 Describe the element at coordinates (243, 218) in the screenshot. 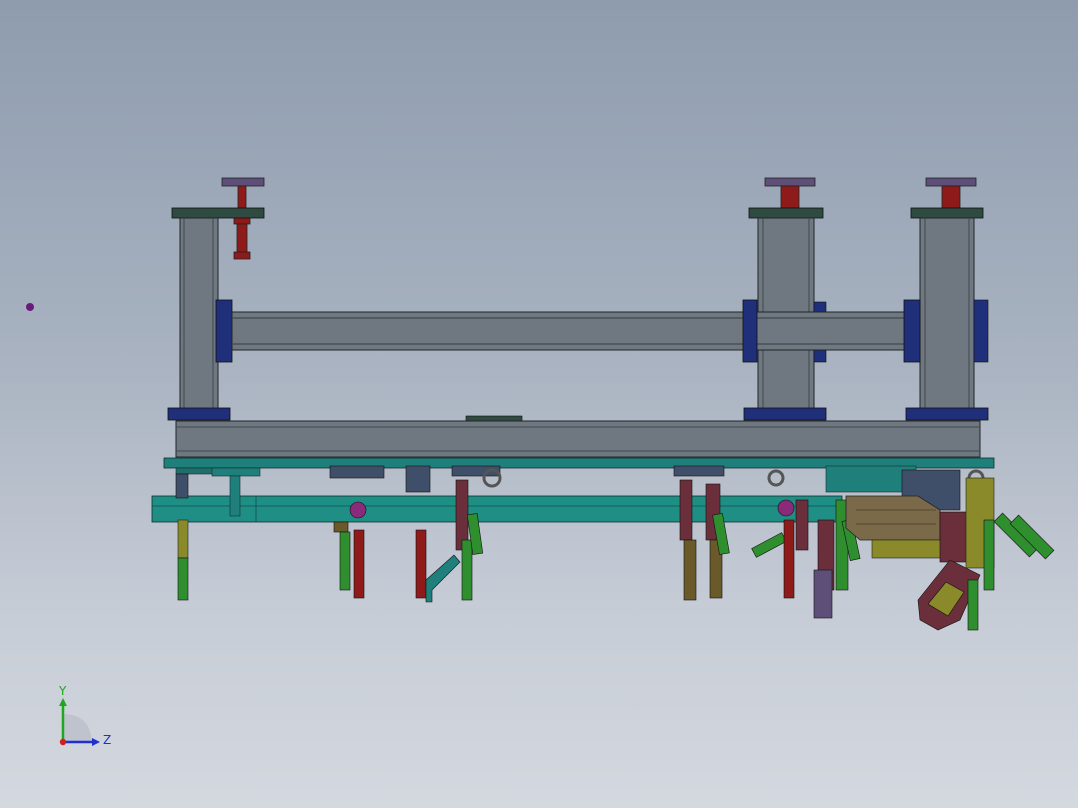

I see `top-cylinder-left` at that location.